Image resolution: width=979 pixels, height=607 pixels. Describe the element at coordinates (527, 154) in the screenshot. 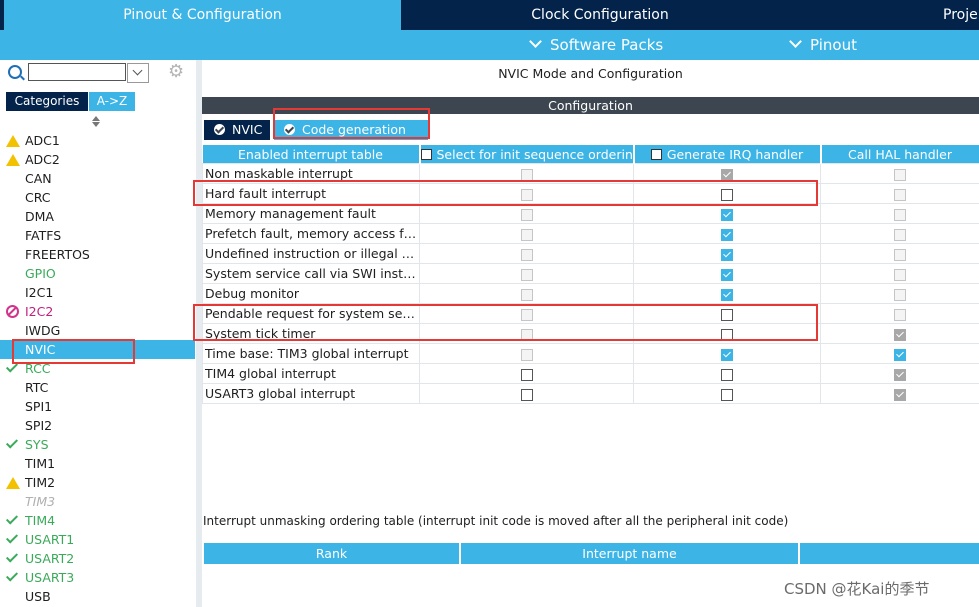

I see `header-select-init-order: Select for init sequence ordering` at that location.